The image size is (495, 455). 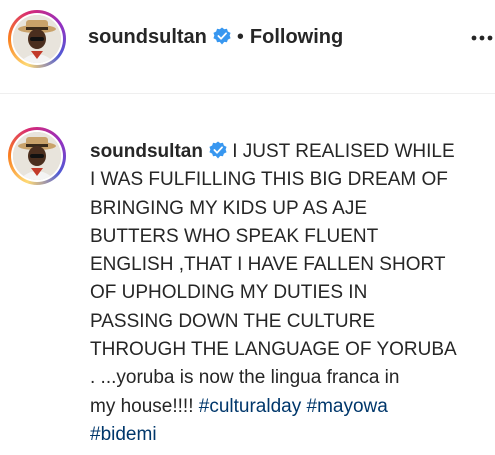 I want to click on header-line: soundsultan • Following, so click(x=215, y=37).